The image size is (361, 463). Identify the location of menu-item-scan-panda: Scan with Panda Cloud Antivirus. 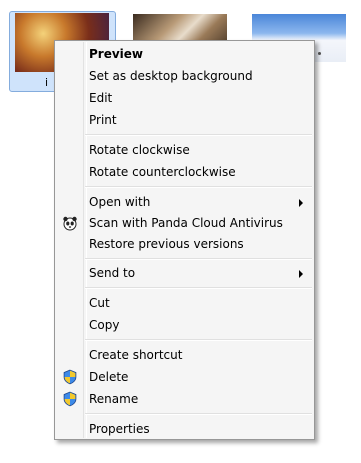
(184, 223).